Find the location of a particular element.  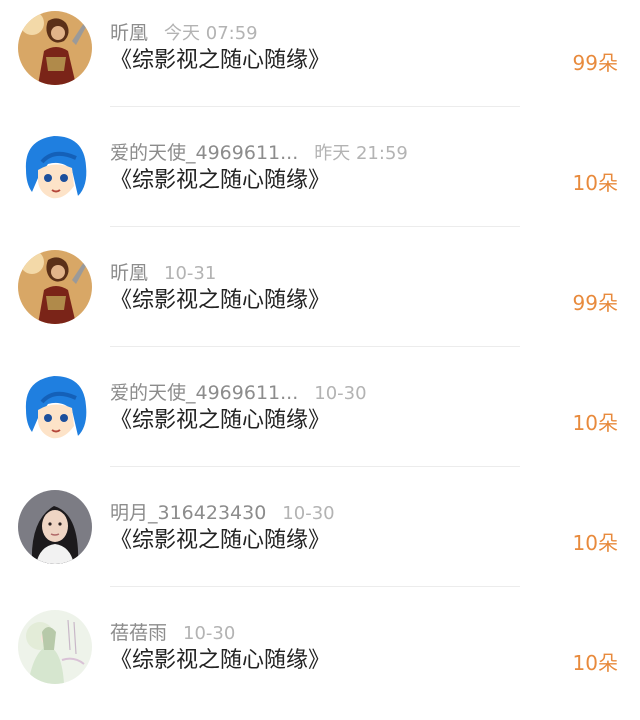

timestamp: 10-31 is located at coordinates (190, 273).